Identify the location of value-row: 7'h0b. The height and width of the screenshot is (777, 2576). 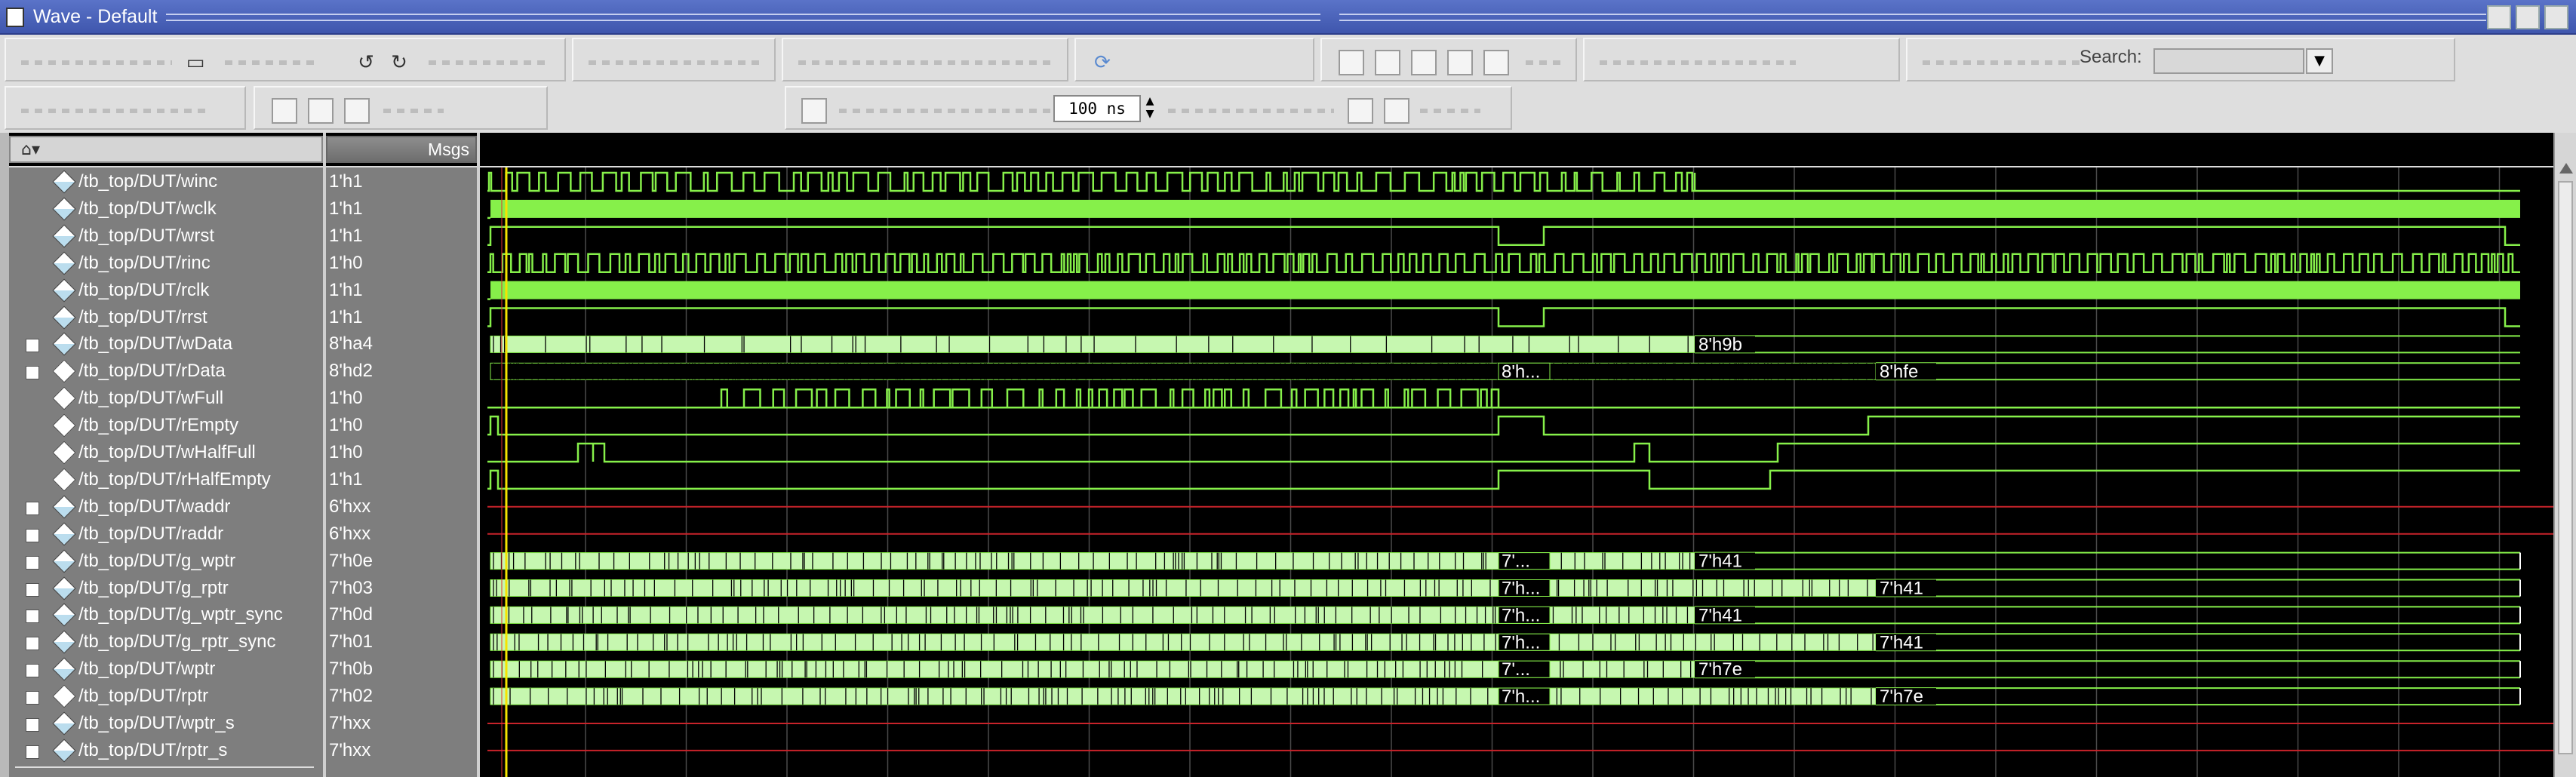
(401, 669).